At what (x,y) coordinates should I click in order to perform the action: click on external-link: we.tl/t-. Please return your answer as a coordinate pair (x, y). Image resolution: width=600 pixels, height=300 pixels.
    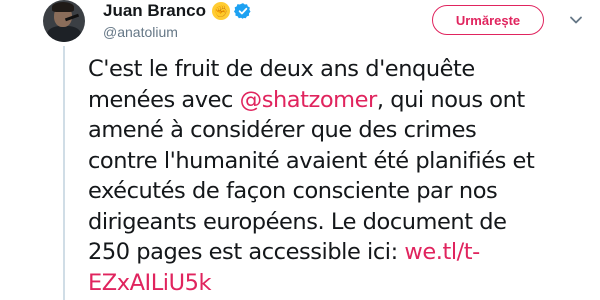
    Looking at the image, I should click on (442, 252).